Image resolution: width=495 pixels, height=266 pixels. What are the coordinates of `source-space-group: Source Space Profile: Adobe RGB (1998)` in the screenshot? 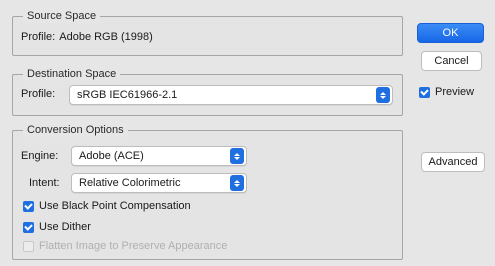 It's located at (207, 32).